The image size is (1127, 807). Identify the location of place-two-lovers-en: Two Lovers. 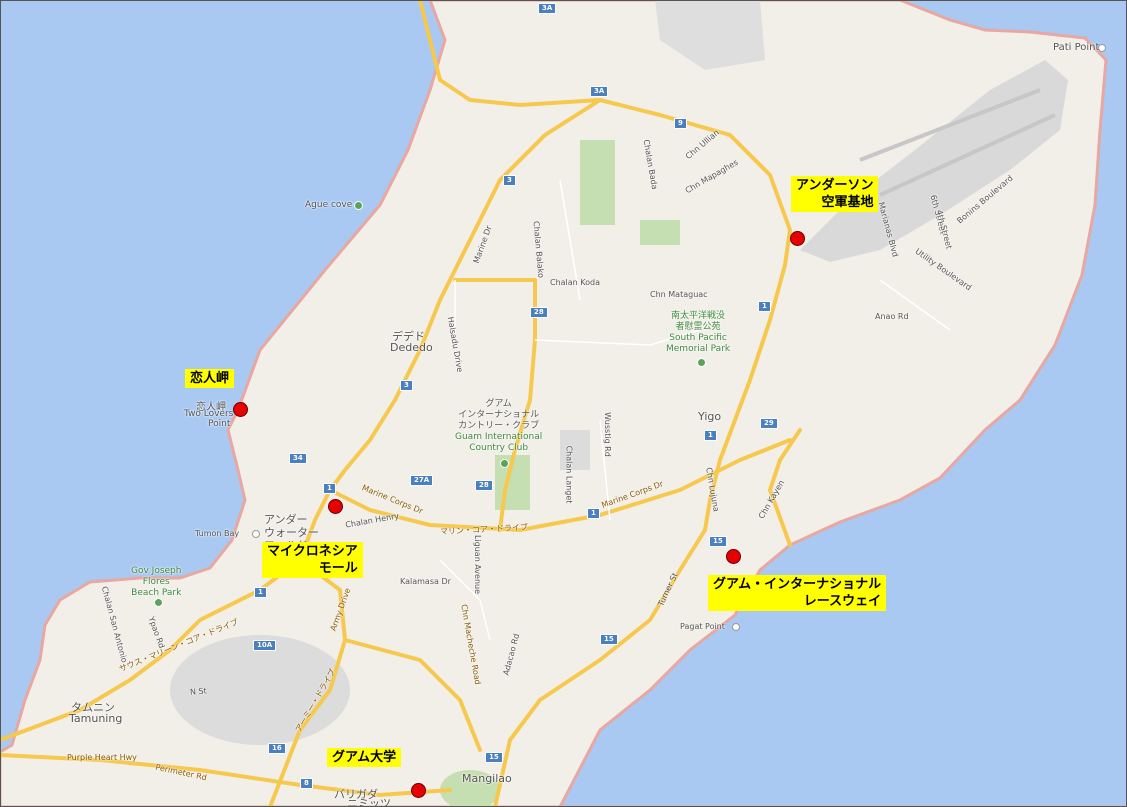
(209, 414).